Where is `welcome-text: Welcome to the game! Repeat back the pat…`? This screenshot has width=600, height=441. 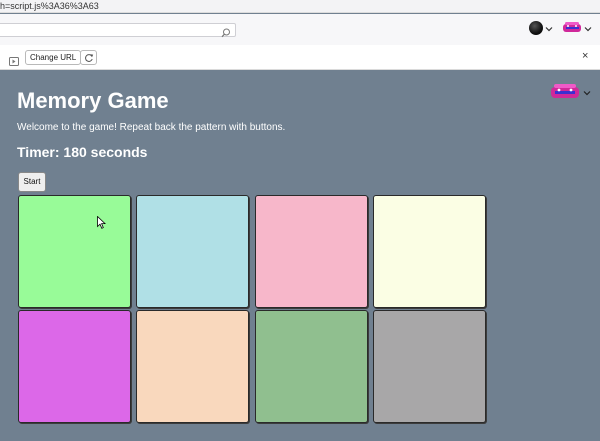
welcome-text: Welcome to the game! Repeat back the pat… is located at coordinates (151, 127).